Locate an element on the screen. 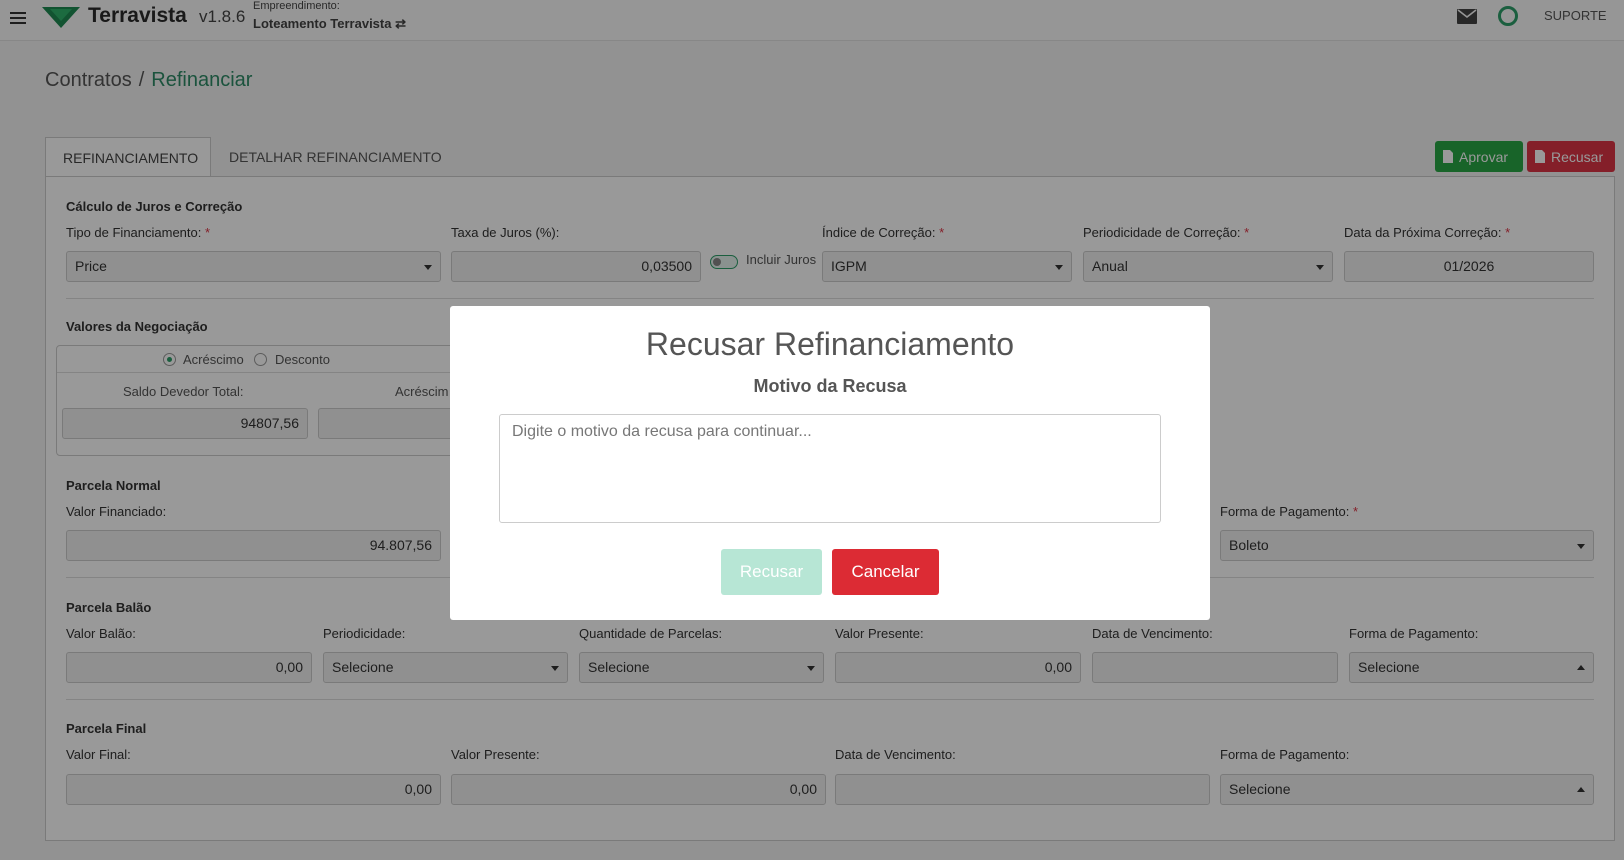  motivo-recusa-textarea is located at coordinates (830, 468).